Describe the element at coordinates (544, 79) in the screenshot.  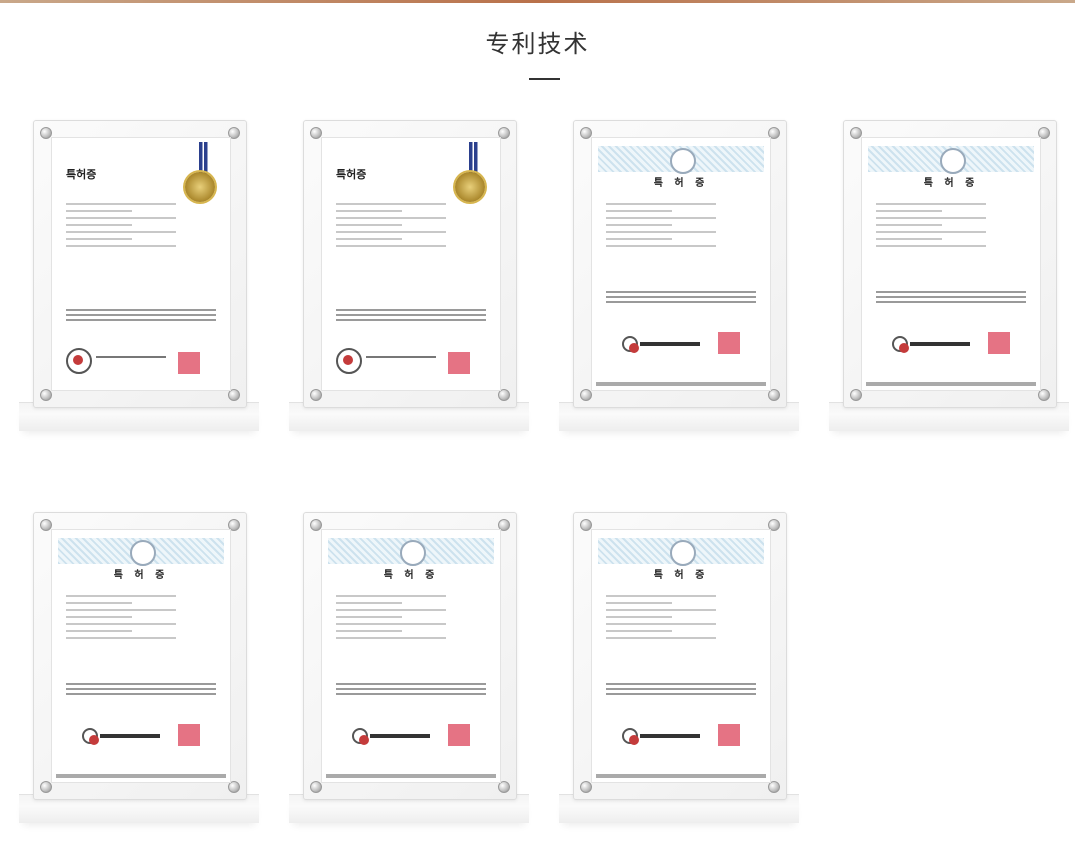
I see `title-underline` at that location.